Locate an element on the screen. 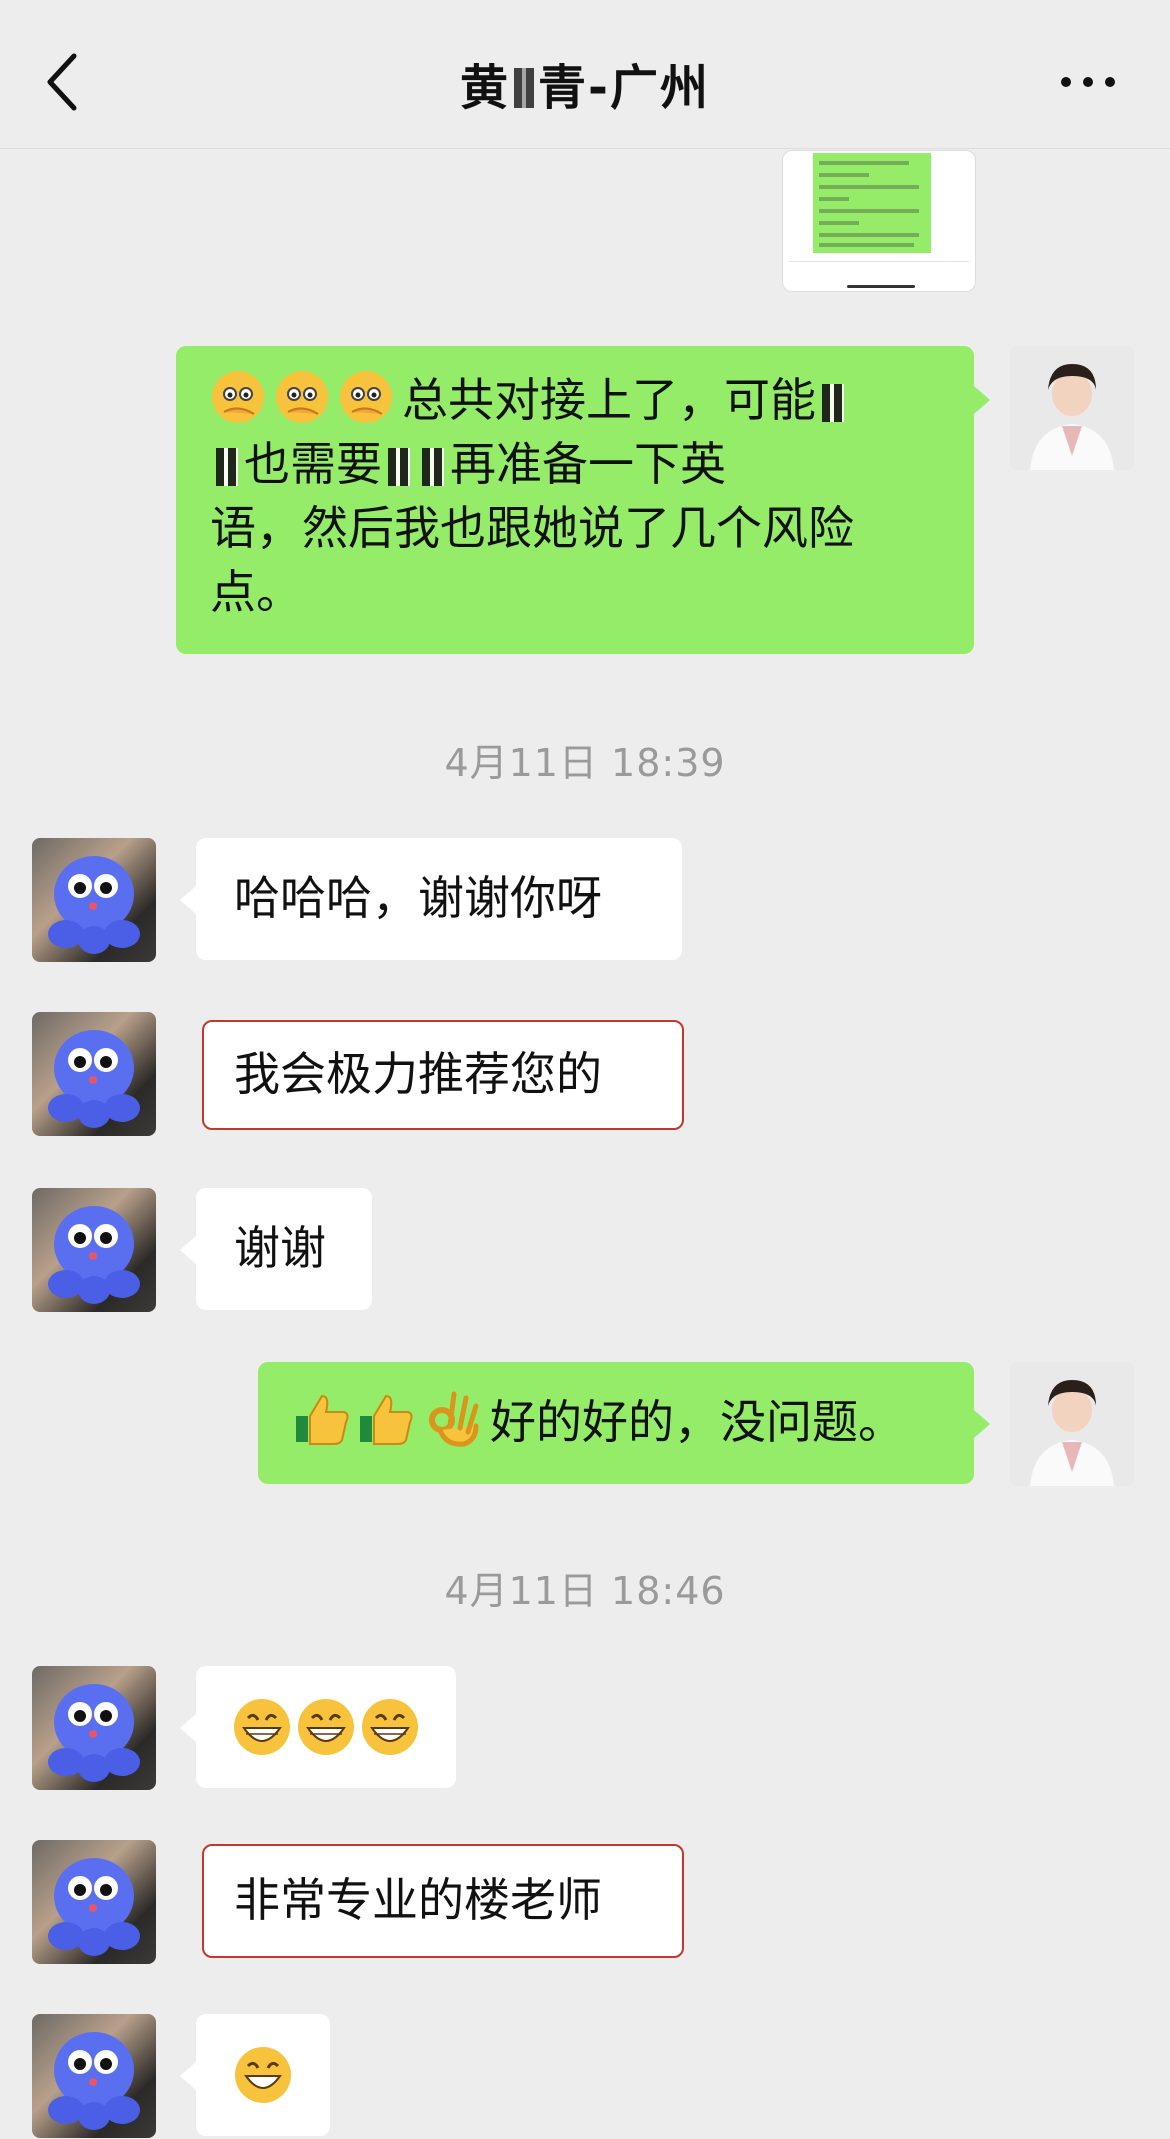 The width and height of the screenshot is (1170, 2139). grin-emoji is located at coordinates (326, 1727).